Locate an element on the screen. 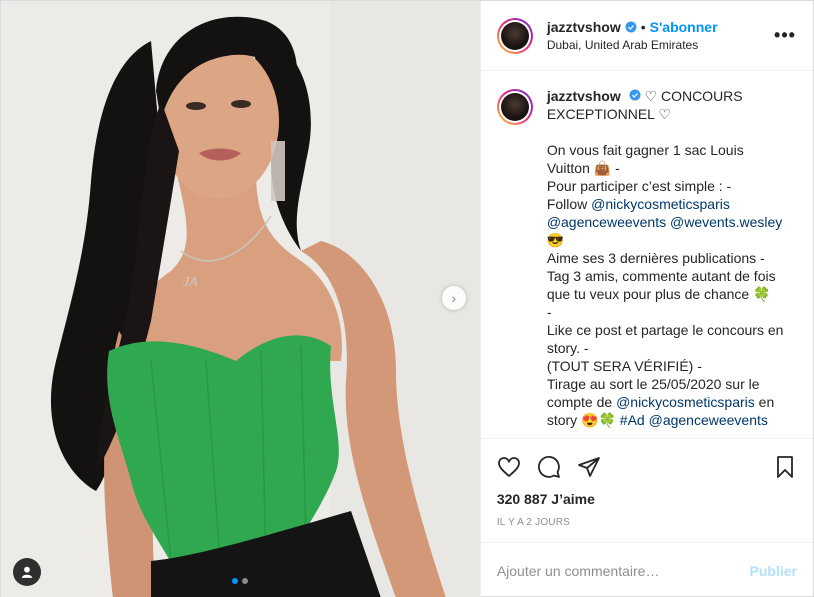  caption-line: Vuitton 👜 - is located at coordinates (583, 168).